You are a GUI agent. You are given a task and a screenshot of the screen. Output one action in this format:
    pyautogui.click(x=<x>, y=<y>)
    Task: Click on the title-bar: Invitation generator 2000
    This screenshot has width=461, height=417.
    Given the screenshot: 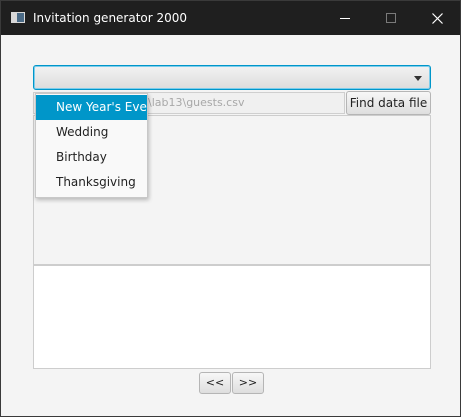 What is the action you would take?
    pyautogui.click(x=230, y=18)
    